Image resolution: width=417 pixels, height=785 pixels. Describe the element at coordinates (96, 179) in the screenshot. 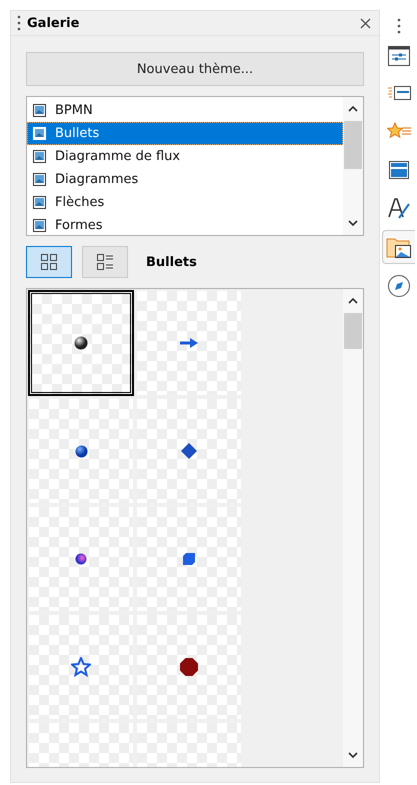

I see `theme-label: Diagrammes` at that location.